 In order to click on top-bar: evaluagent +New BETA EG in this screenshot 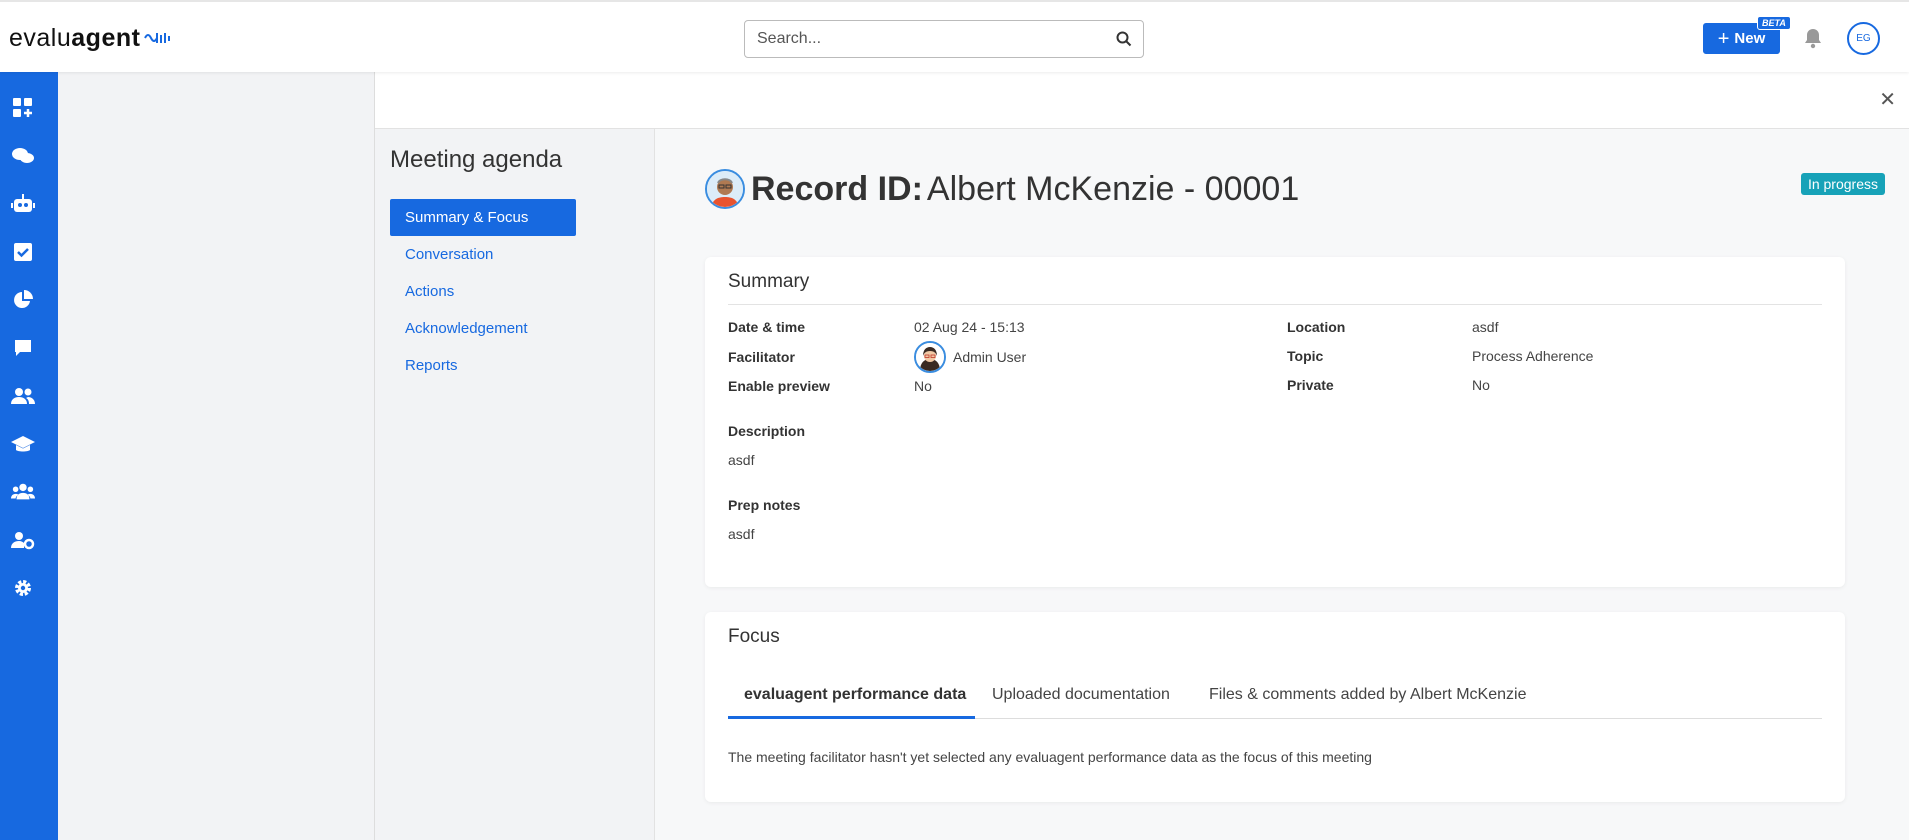, I will do `click(954, 36)`.